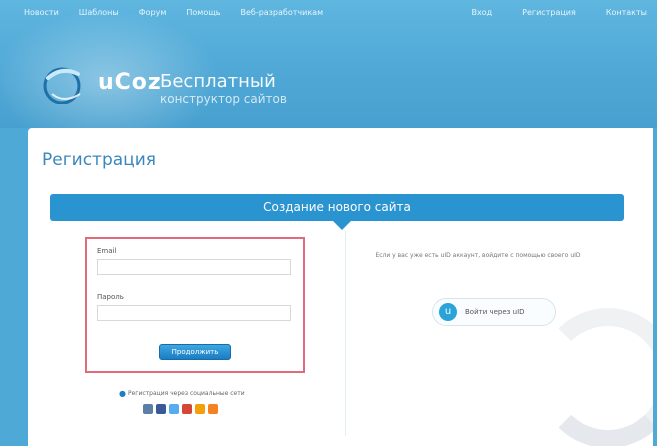 Image resolution: width=657 pixels, height=446 pixels. Describe the element at coordinates (68, 84) in the screenshot. I see `ucoz-logo-icon` at that location.